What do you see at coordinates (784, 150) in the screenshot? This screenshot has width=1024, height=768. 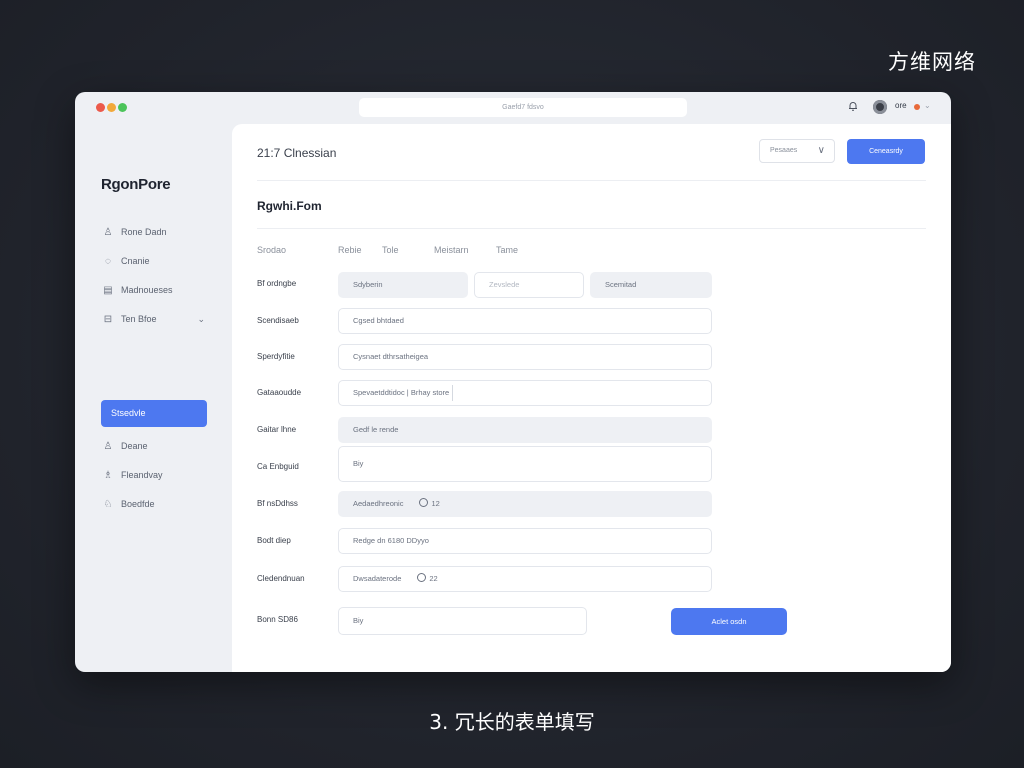 I see `filter-select-value: Pesaaes` at bounding box center [784, 150].